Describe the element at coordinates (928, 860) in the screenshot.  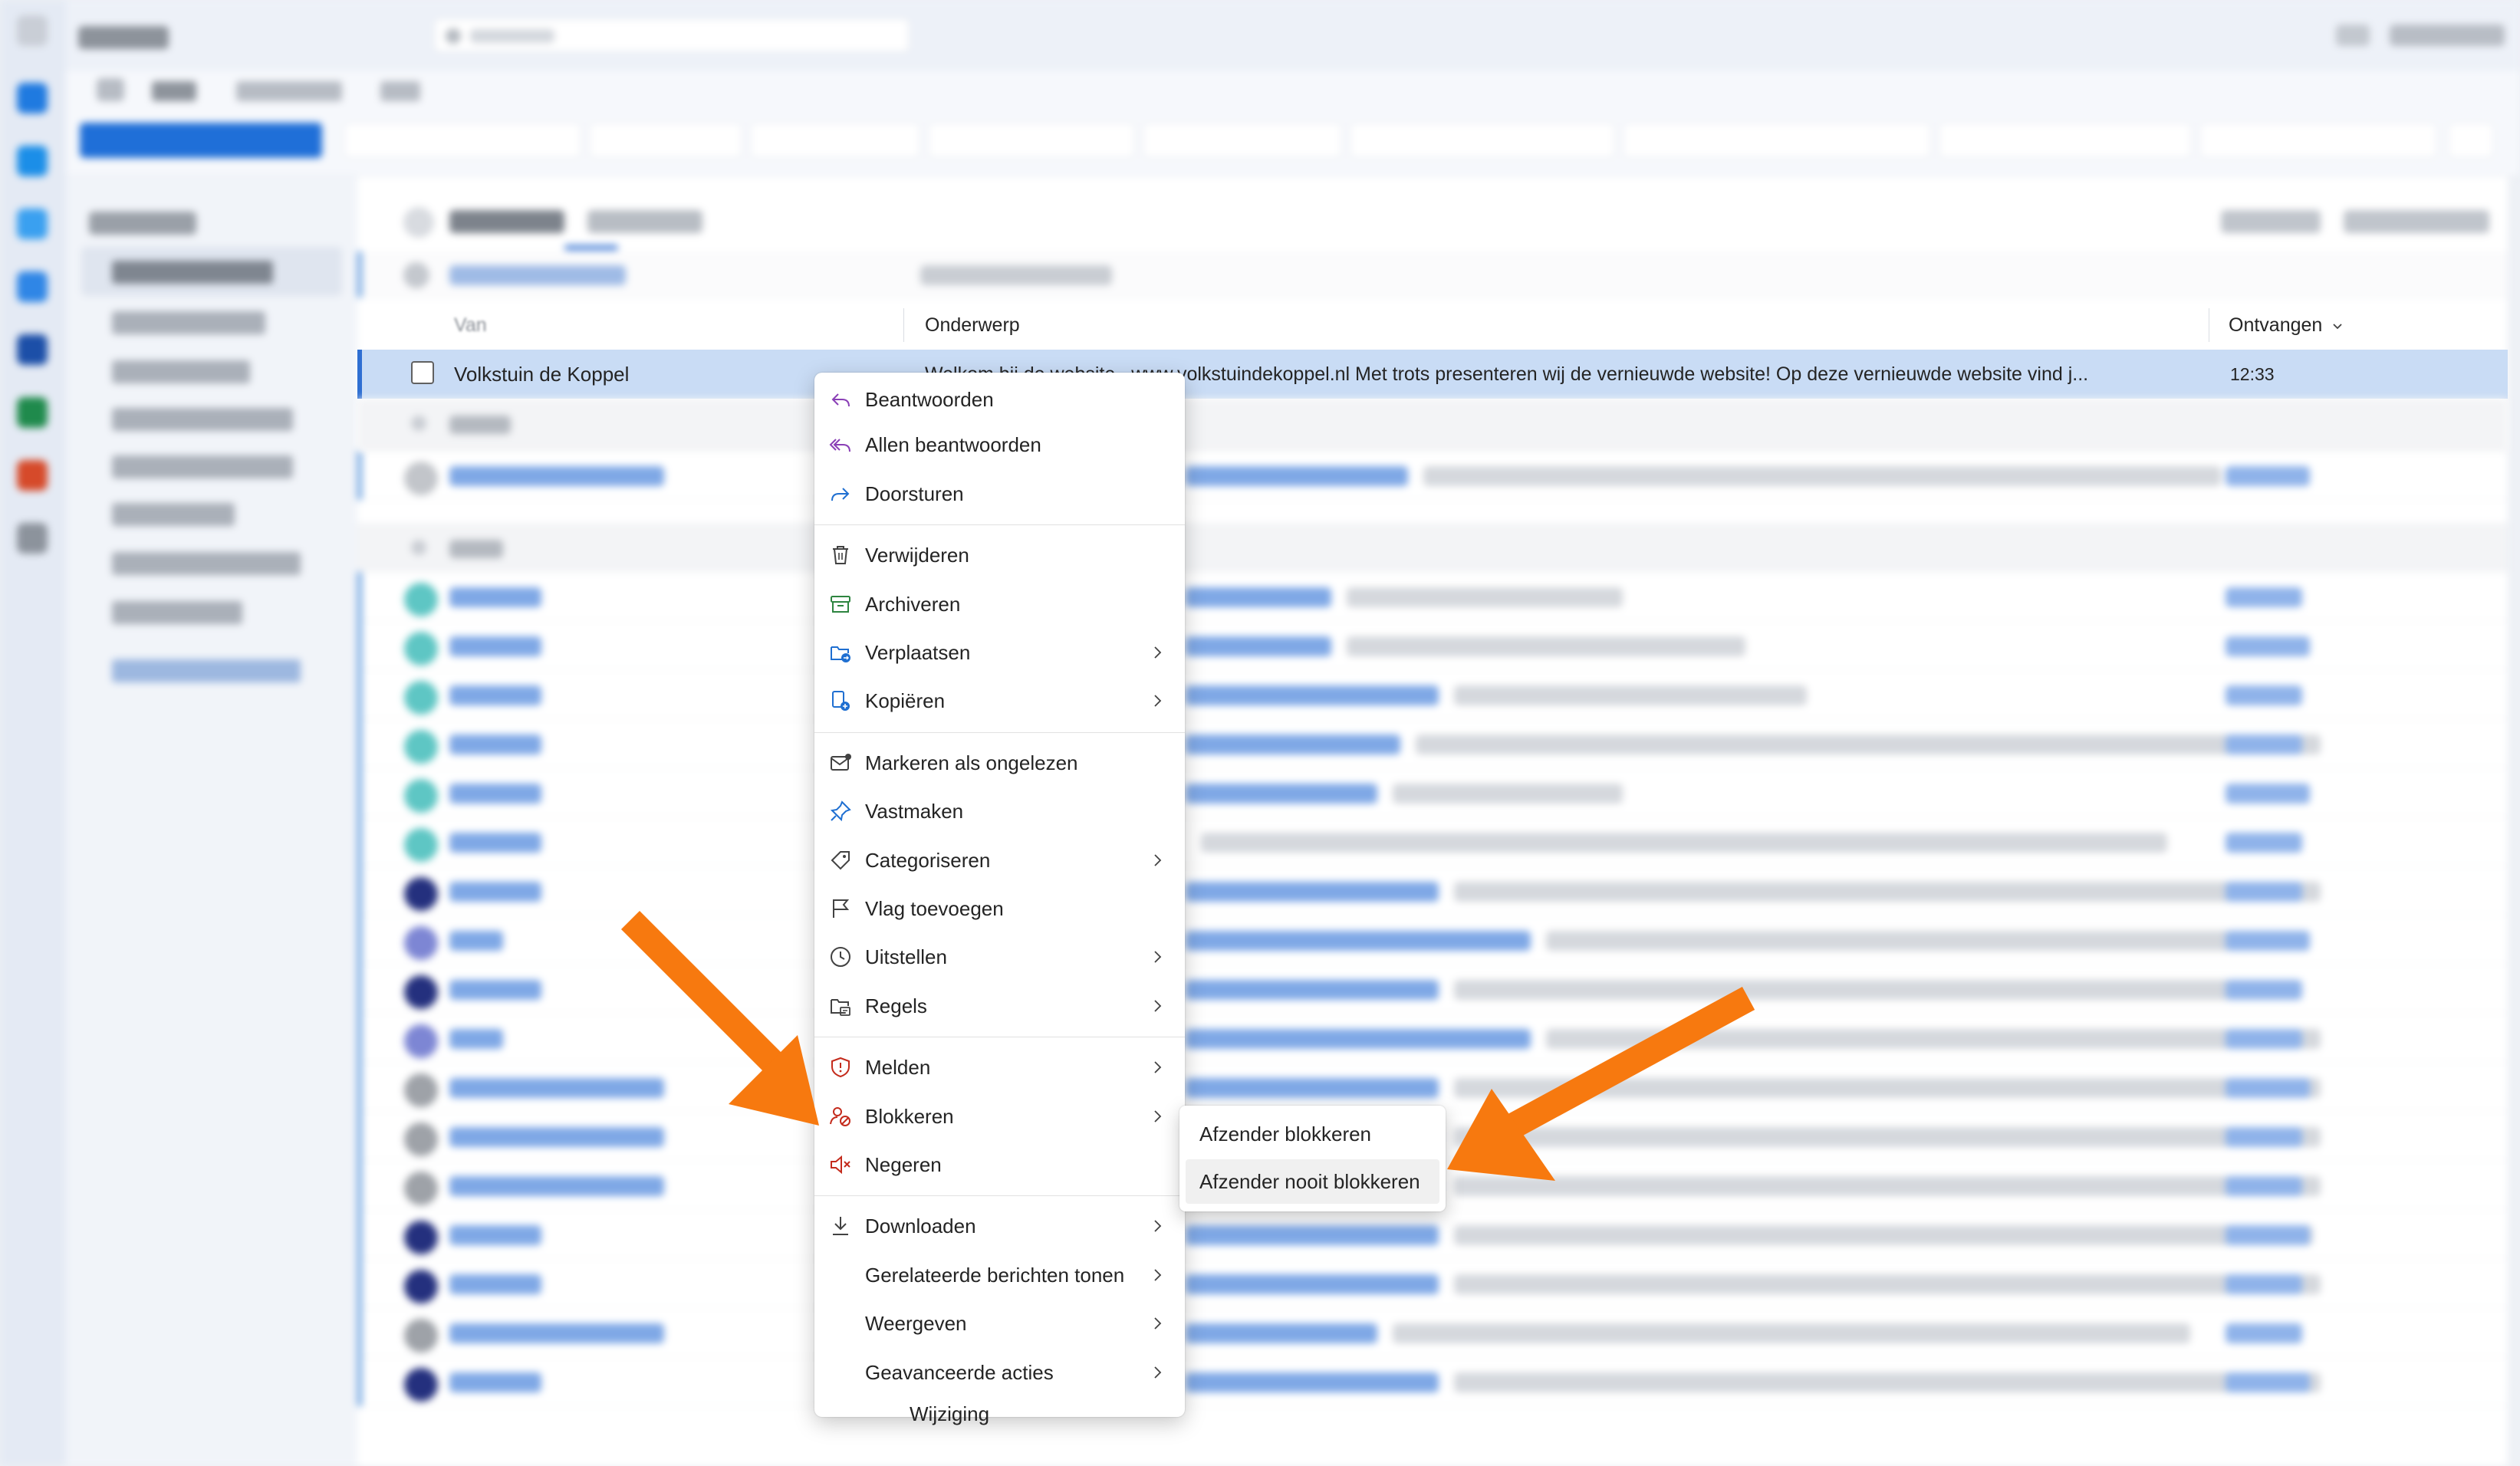
I see `menu-item-label: Categoriseren` at that location.